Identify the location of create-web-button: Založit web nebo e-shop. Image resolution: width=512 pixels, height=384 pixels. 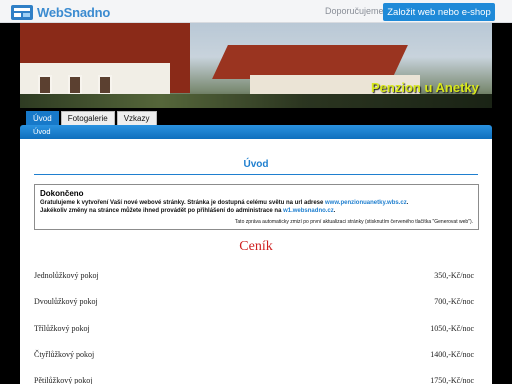
(439, 12).